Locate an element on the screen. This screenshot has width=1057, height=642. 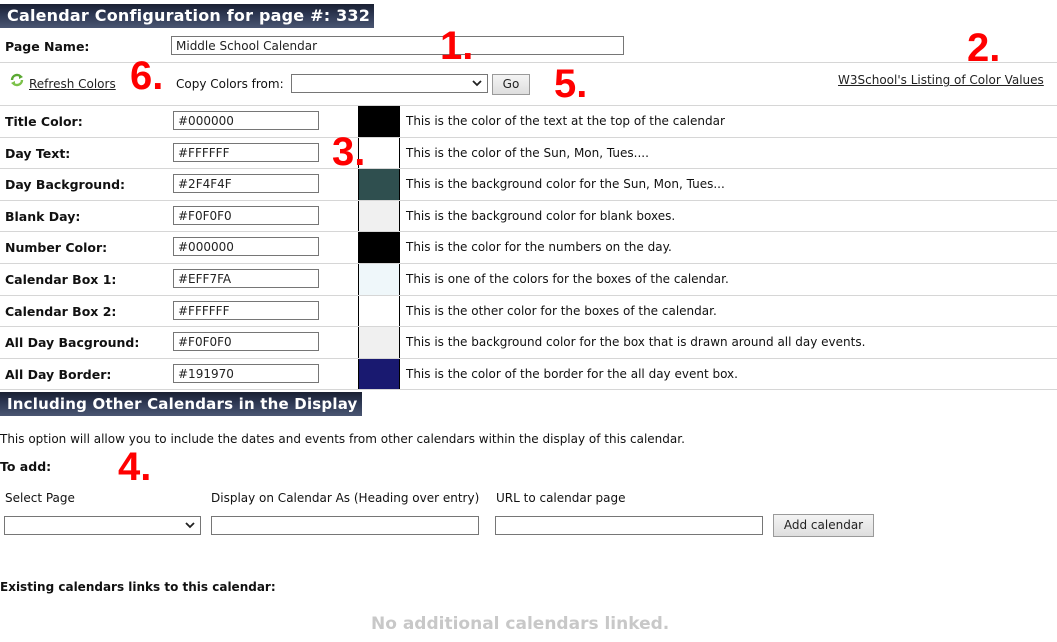
annotation-6: 6. is located at coordinates (147, 76).